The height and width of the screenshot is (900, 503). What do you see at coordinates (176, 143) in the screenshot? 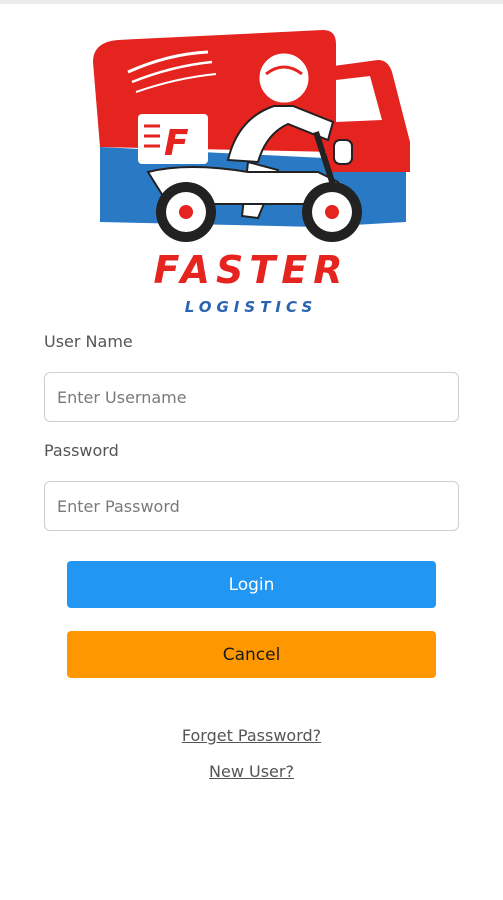
I see `svg-text: F` at bounding box center [176, 143].